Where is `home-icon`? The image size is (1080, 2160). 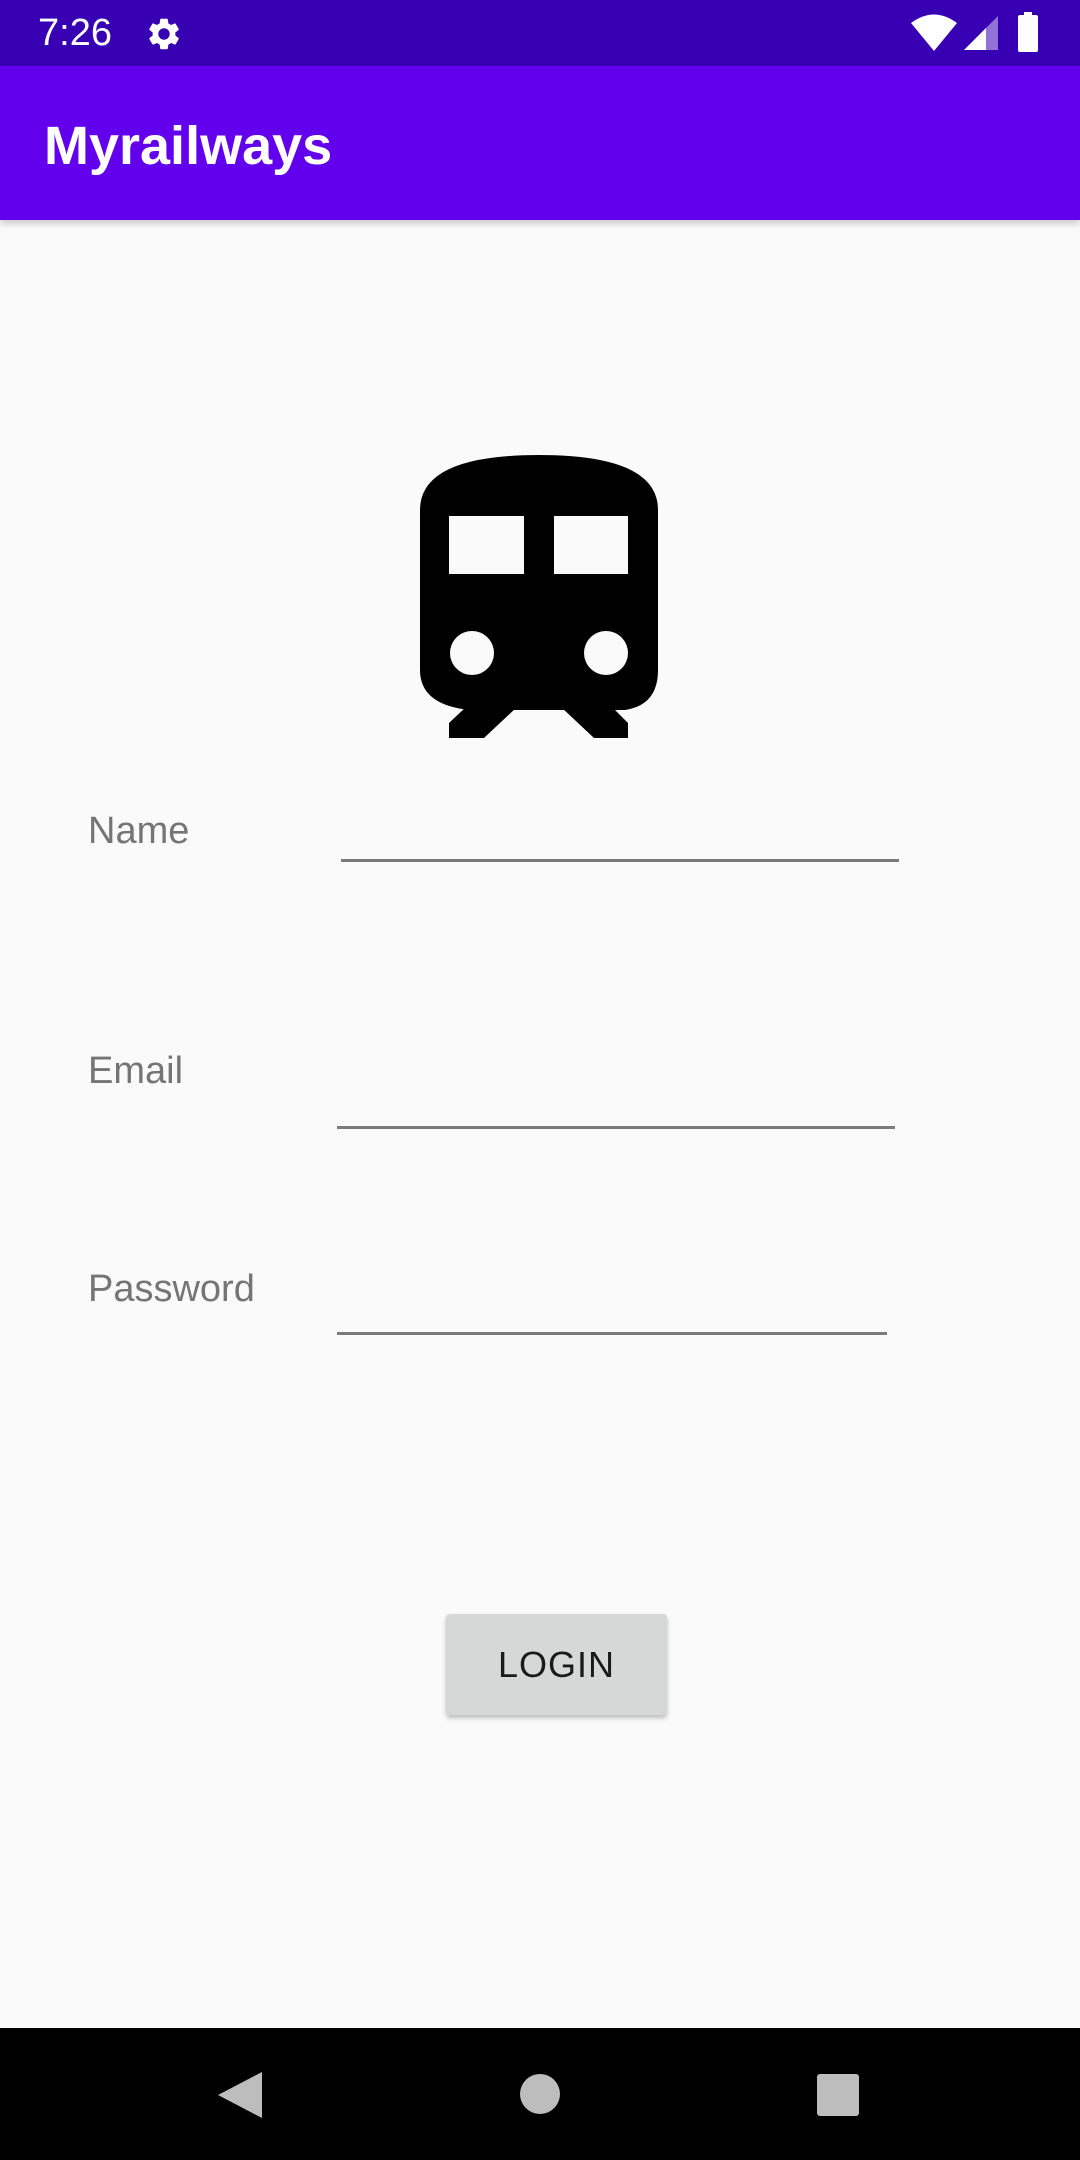
home-icon is located at coordinates (540, 2094).